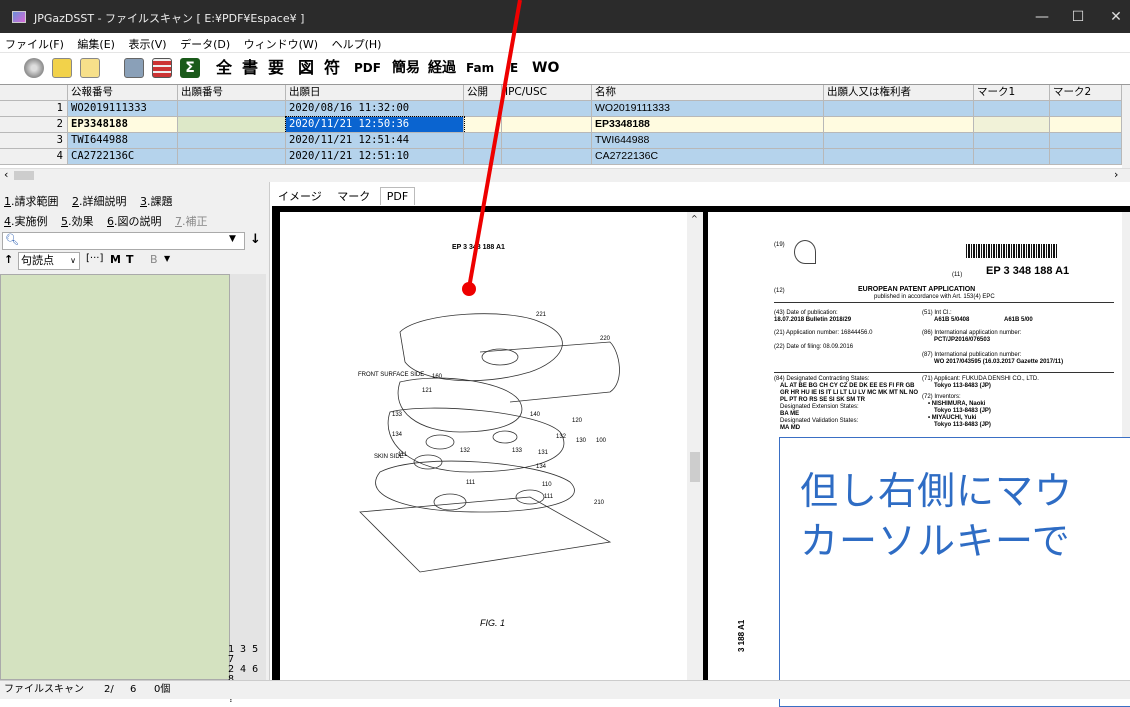 Image resolution: width=1130 pixels, height=707 pixels. Describe the element at coordinates (44, 689) in the screenshot. I see `status-label: ファイルスキャン` at that location.